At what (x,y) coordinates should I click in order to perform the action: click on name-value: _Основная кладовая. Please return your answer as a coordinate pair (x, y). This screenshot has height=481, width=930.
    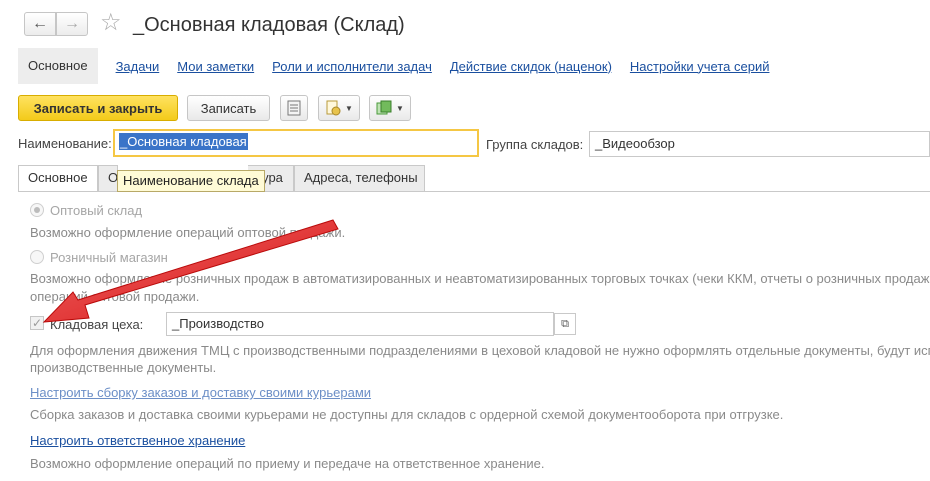
    Looking at the image, I should click on (183, 141).